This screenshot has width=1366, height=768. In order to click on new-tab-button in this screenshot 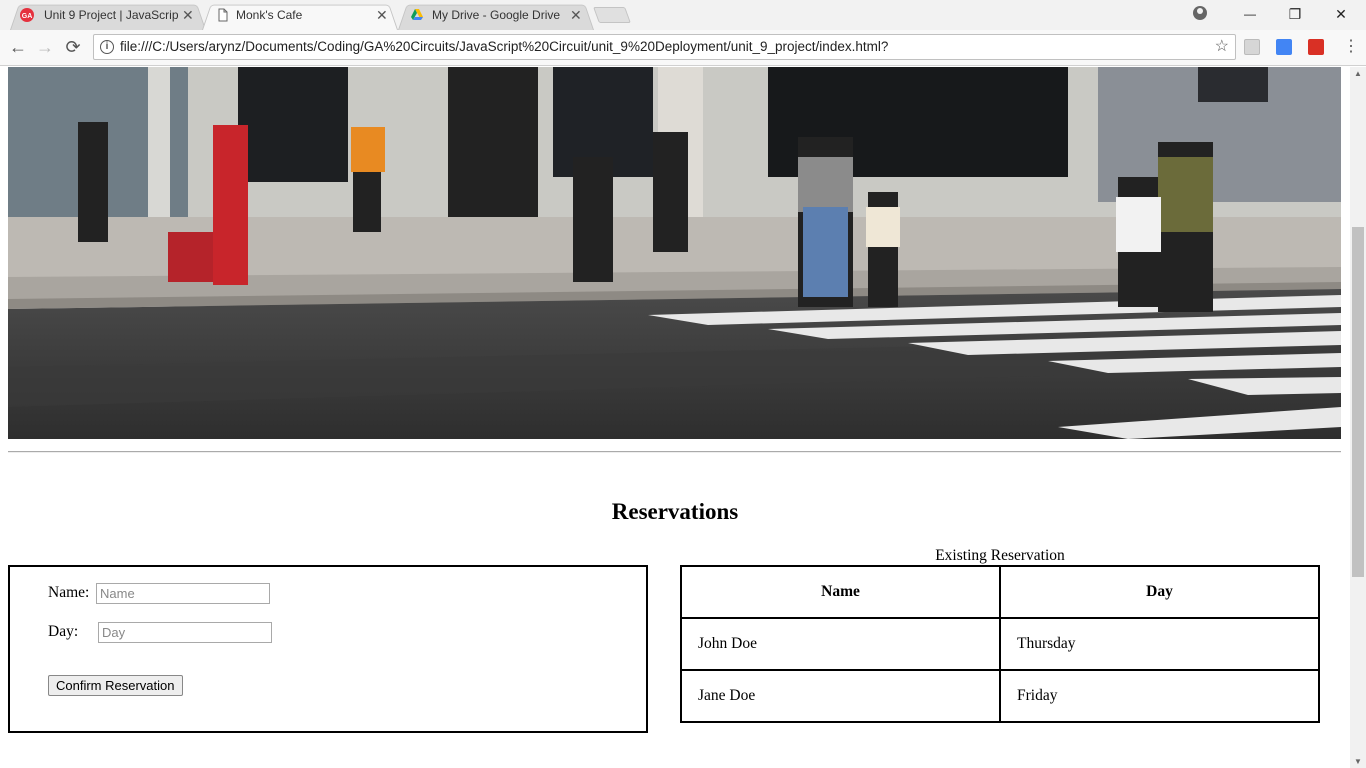, I will do `click(612, 15)`.